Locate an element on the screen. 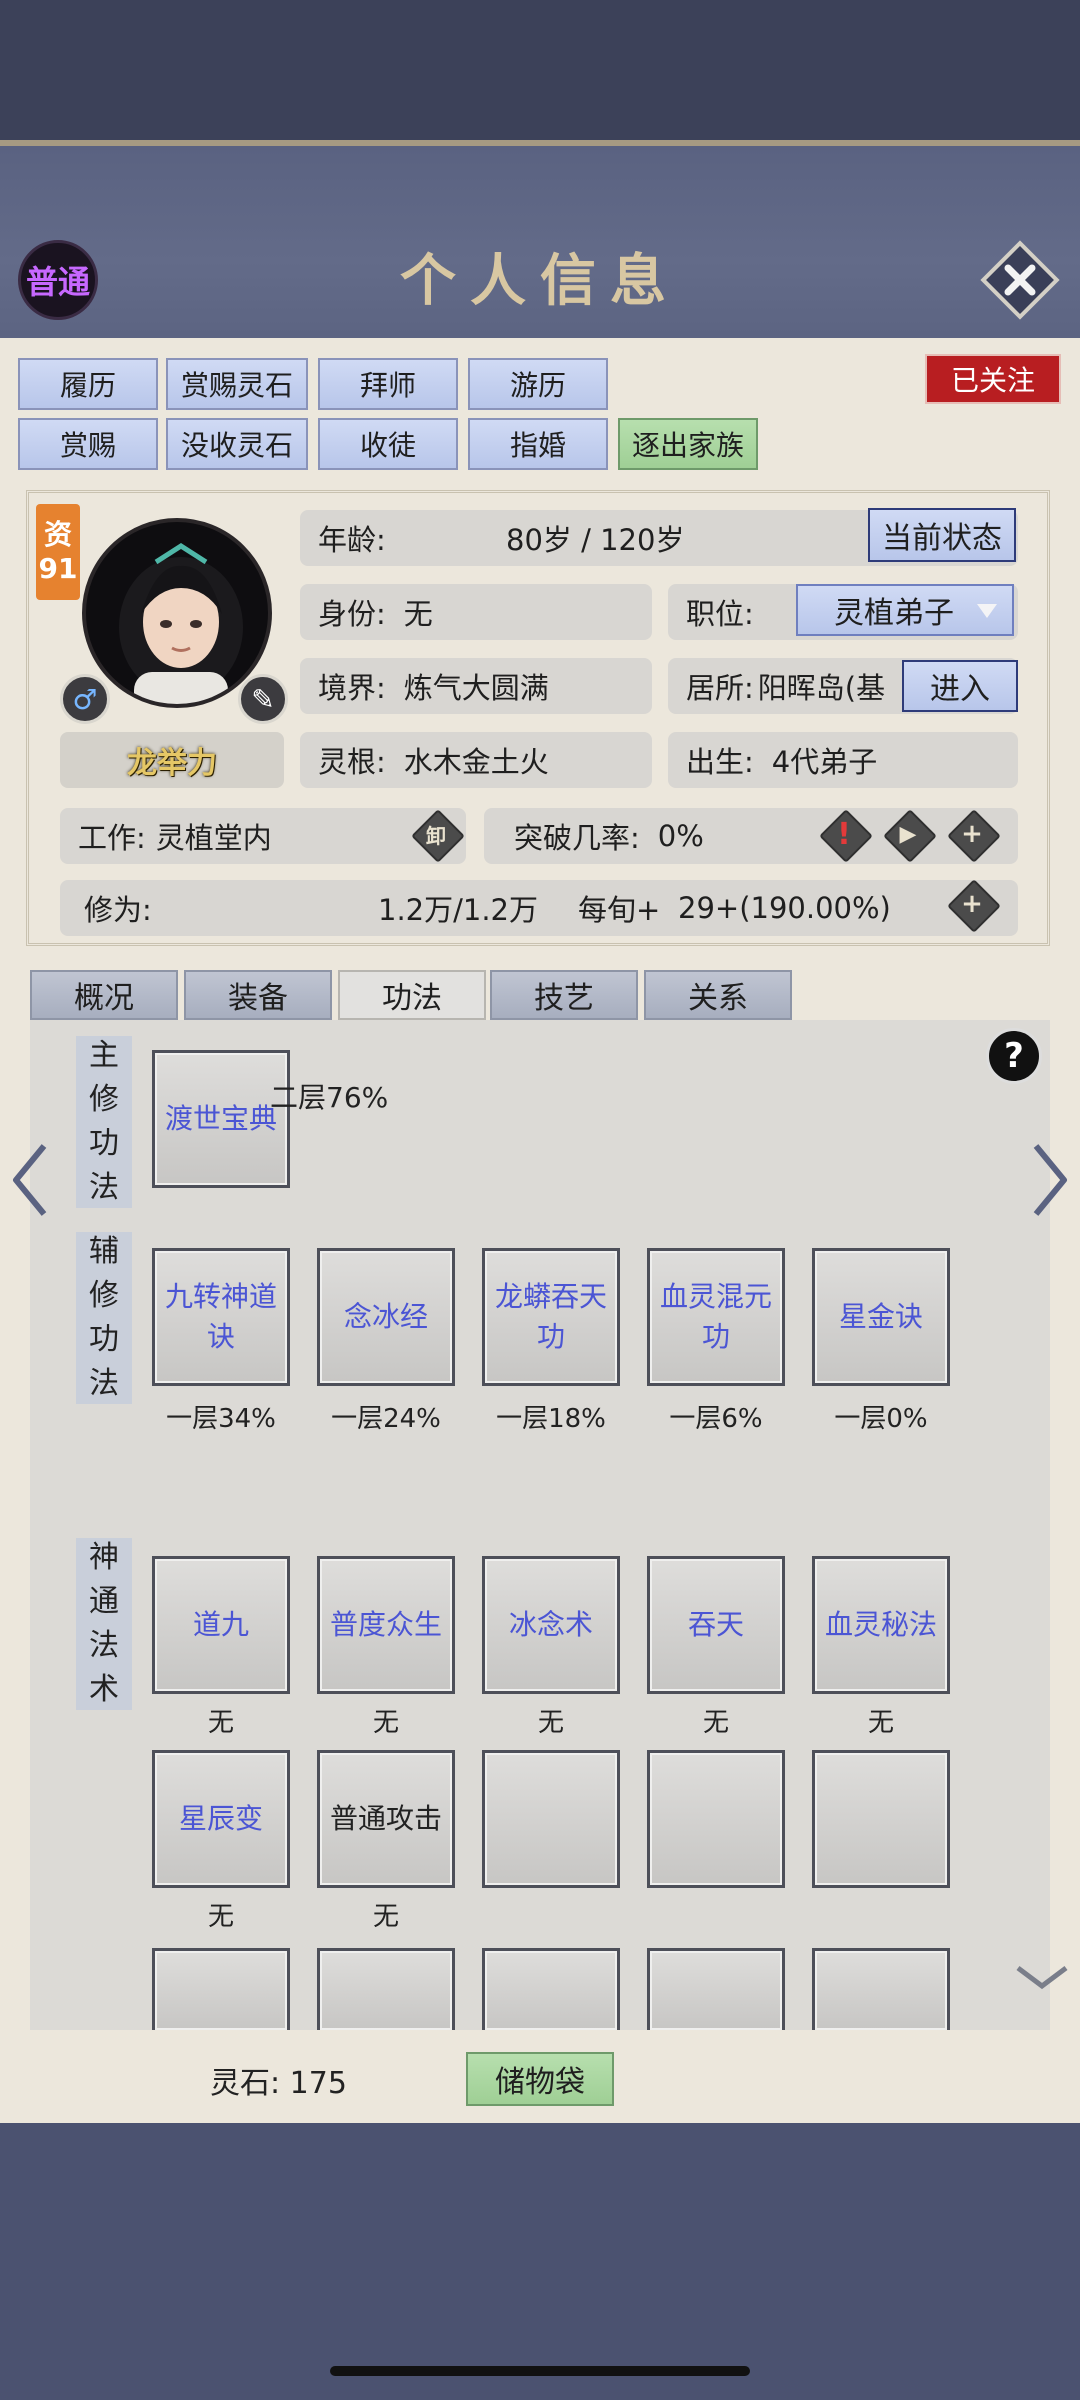 This screenshot has height=2400, width=1080. work-field: 工作: 灵植堂内 is located at coordinates (263, 836).